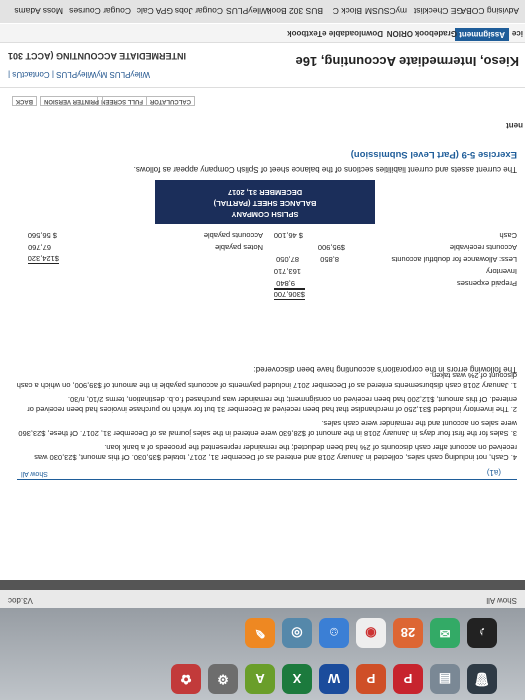 The image size is (525, 700). What do you see at coordinates (42, 235) in the screenshot?
I see `bs-liability-value: $ 56,560` at bounding box center [42, 235].